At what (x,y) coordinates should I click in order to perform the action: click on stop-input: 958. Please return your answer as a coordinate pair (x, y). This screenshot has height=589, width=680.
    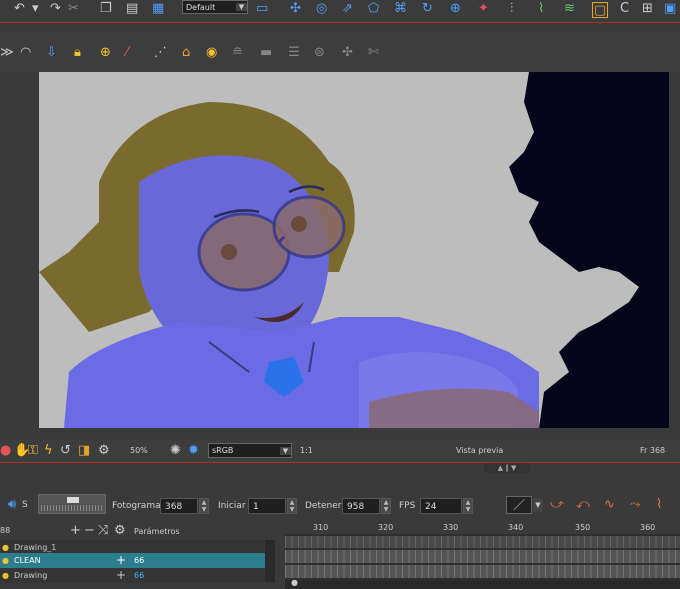
    Looking at the image, I should click on (361, 506).